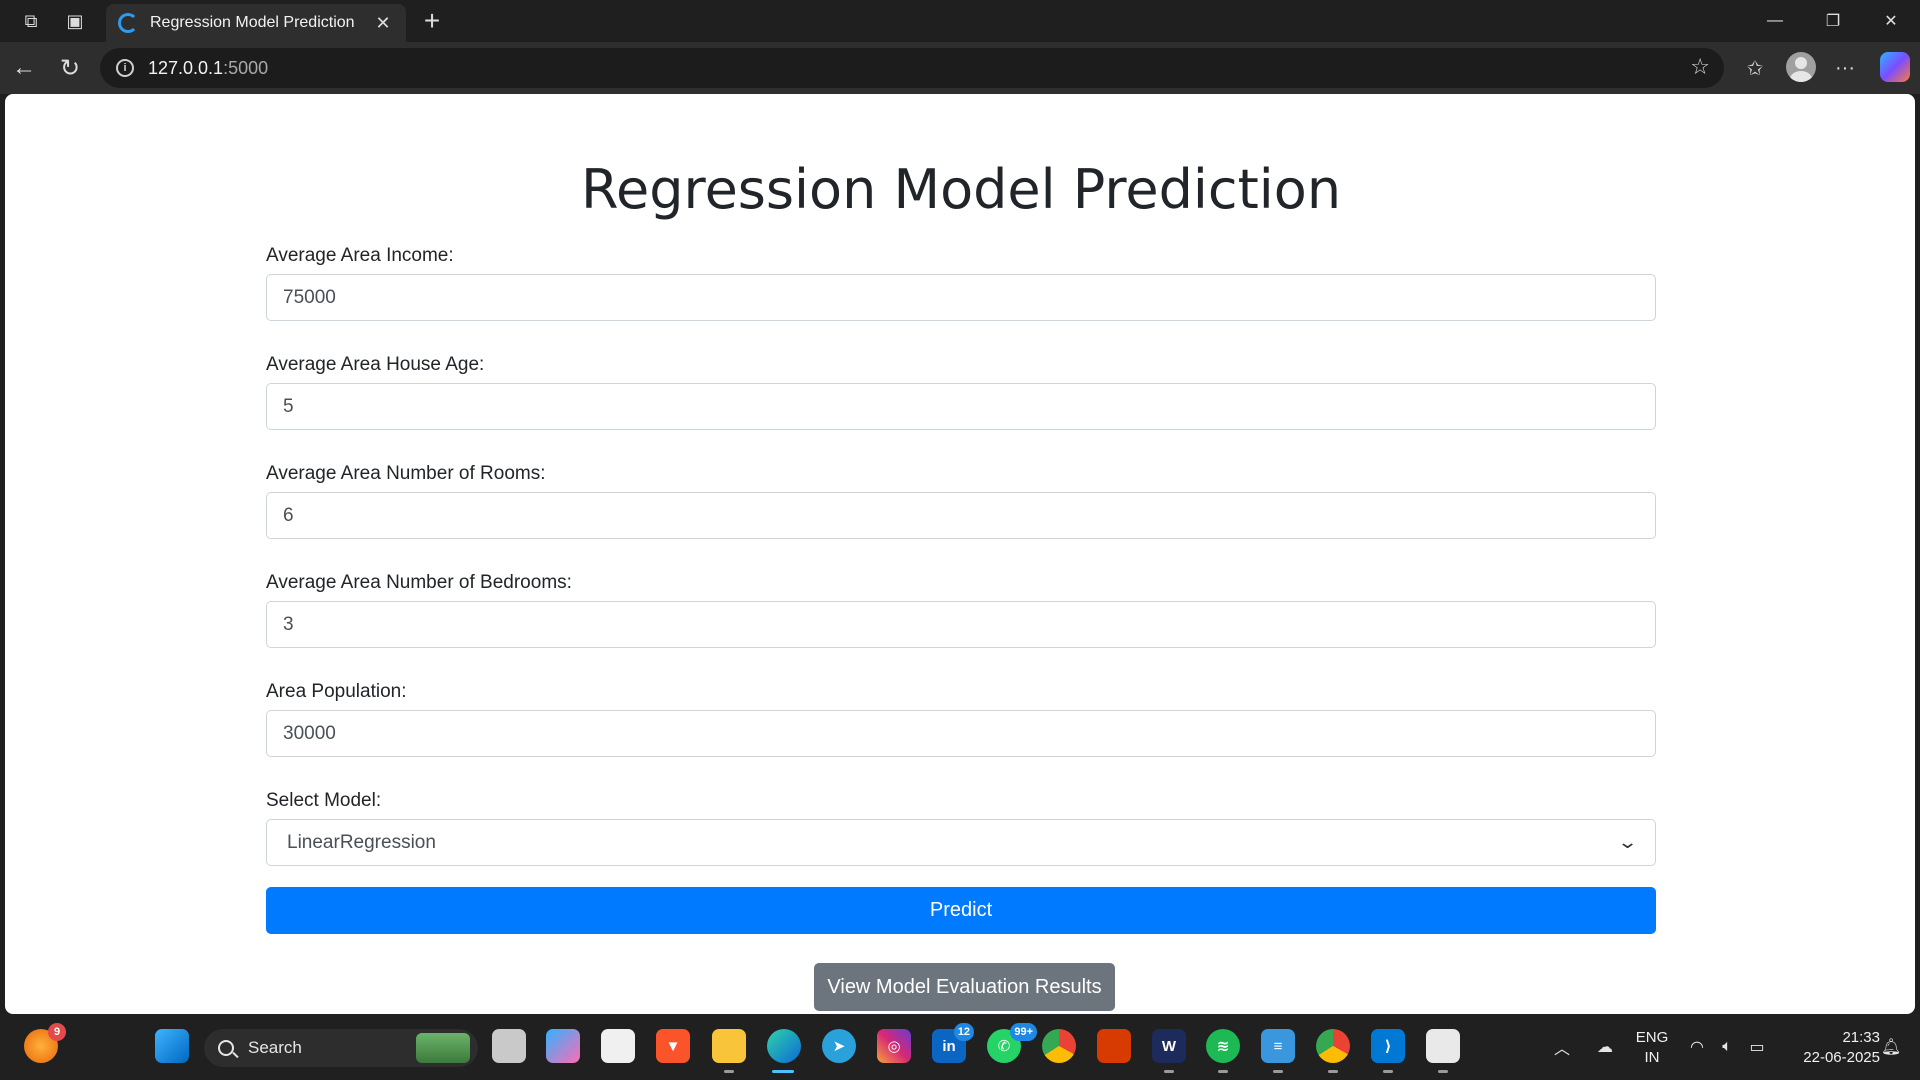 The height and width of the screenshot is (1080, 1920). I want to click on field-average-area-number-of-rooms: Average Area Number of Rooms: 6, so click(961, 492).